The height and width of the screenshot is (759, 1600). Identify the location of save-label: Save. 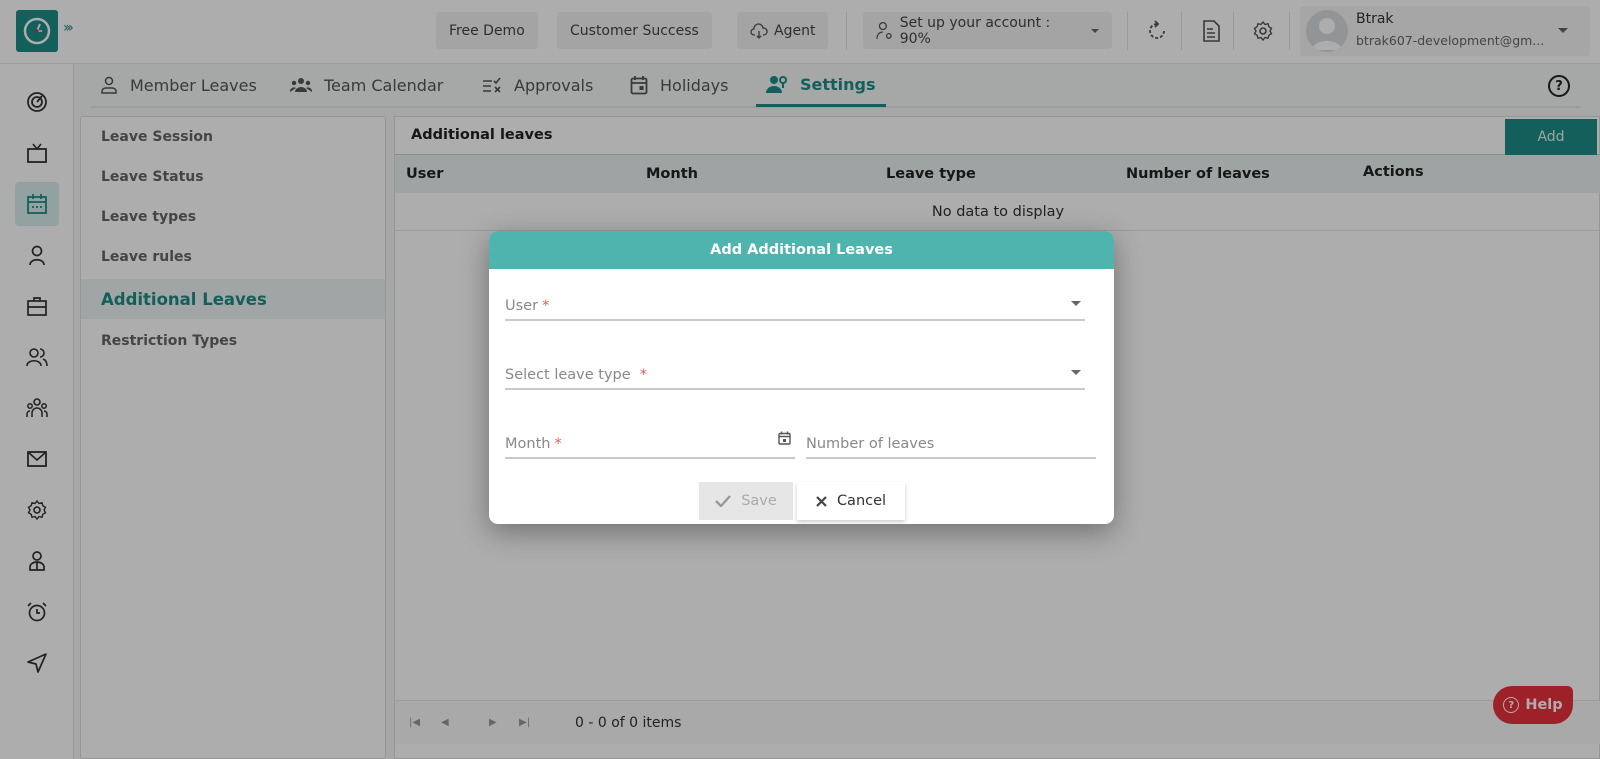
(759, 501).